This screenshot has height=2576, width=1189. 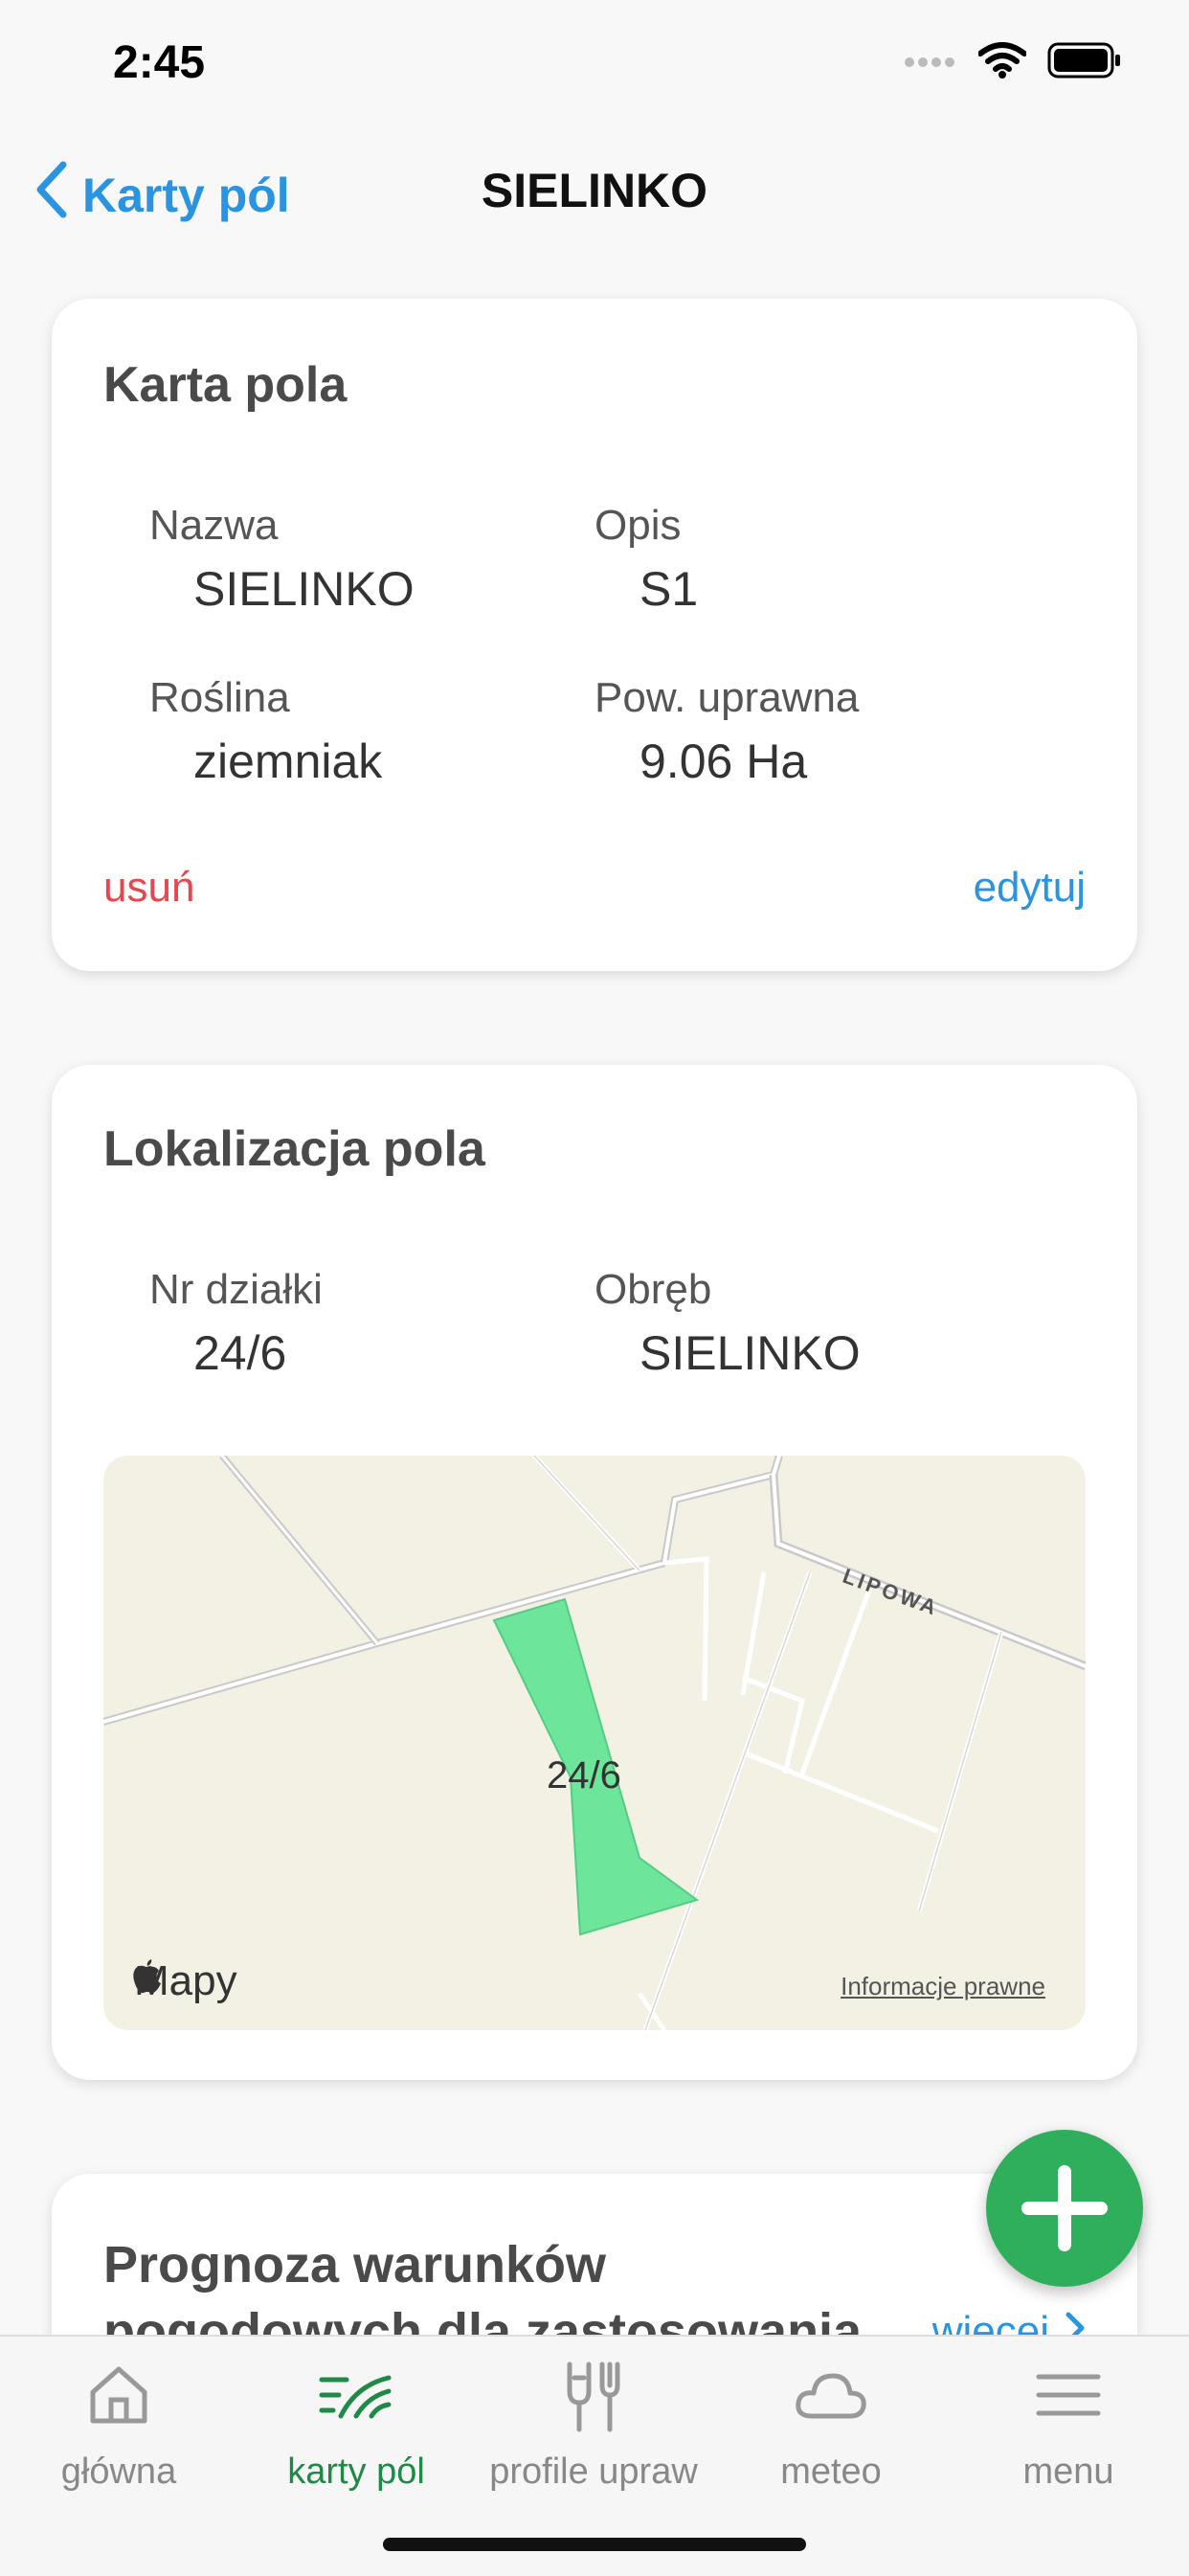 What do you see at coordinates (1084, 62) in the screenshot?
I see `battery-icon` at bounding box center [1084, 62].